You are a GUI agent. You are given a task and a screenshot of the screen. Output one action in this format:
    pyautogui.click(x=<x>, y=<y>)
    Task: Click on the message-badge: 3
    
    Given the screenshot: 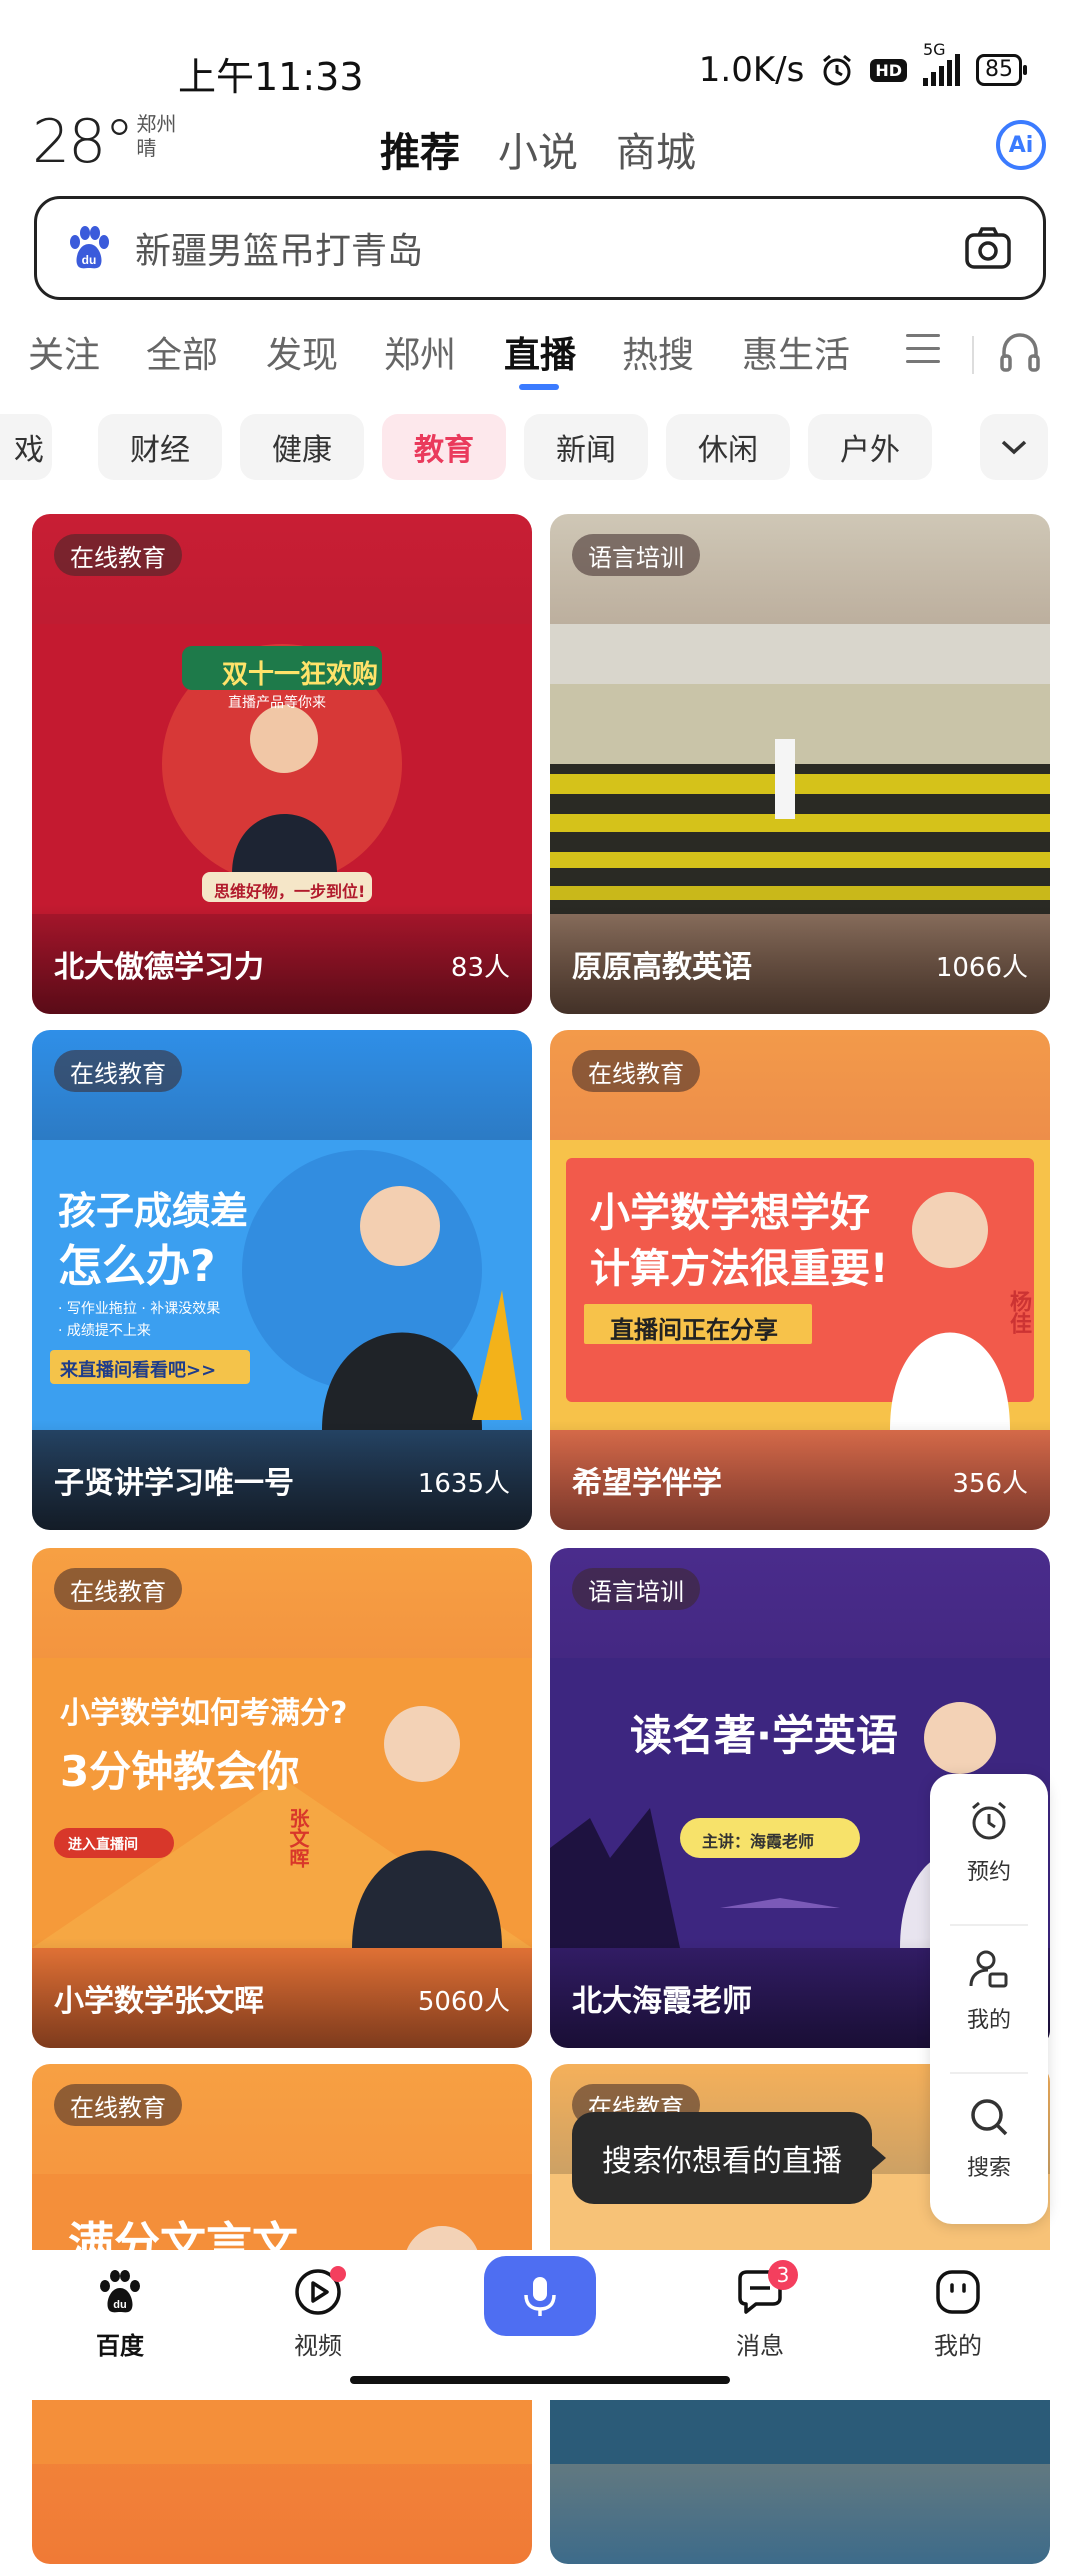 What is the action you would take?
    pyautogui.click(x=783, y=2275)
    